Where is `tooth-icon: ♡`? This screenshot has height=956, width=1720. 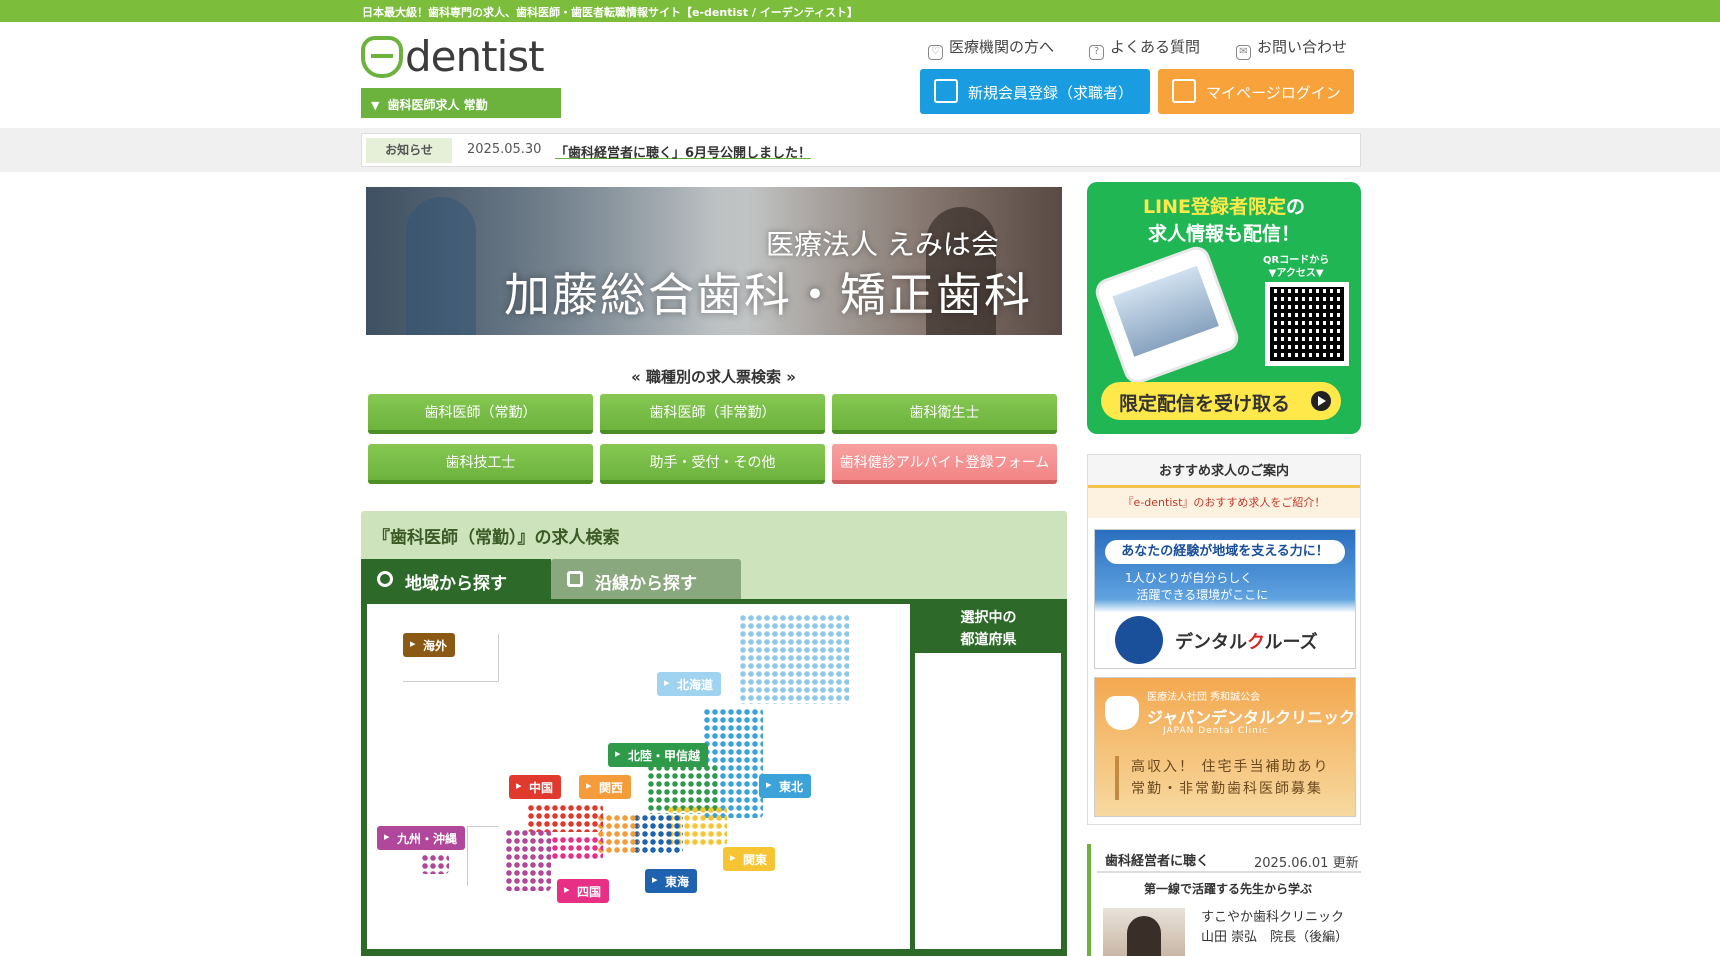 tooth-icon: ♡ is located at coordinates (935, 52).